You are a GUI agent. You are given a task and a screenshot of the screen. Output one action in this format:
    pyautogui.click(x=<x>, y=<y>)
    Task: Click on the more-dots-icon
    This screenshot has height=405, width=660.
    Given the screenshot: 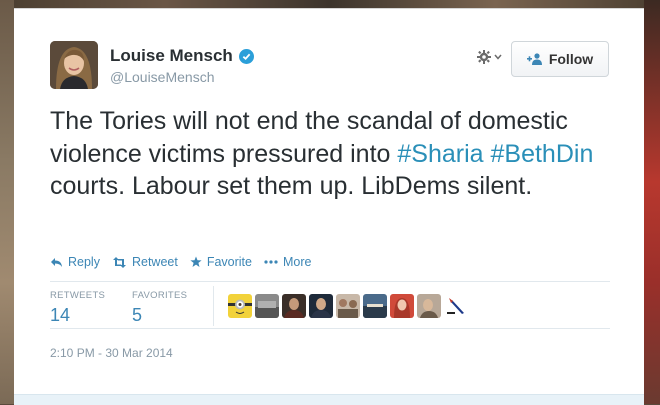 What is the action you would take?
    pyautogui.click(x=271, y=262)
    